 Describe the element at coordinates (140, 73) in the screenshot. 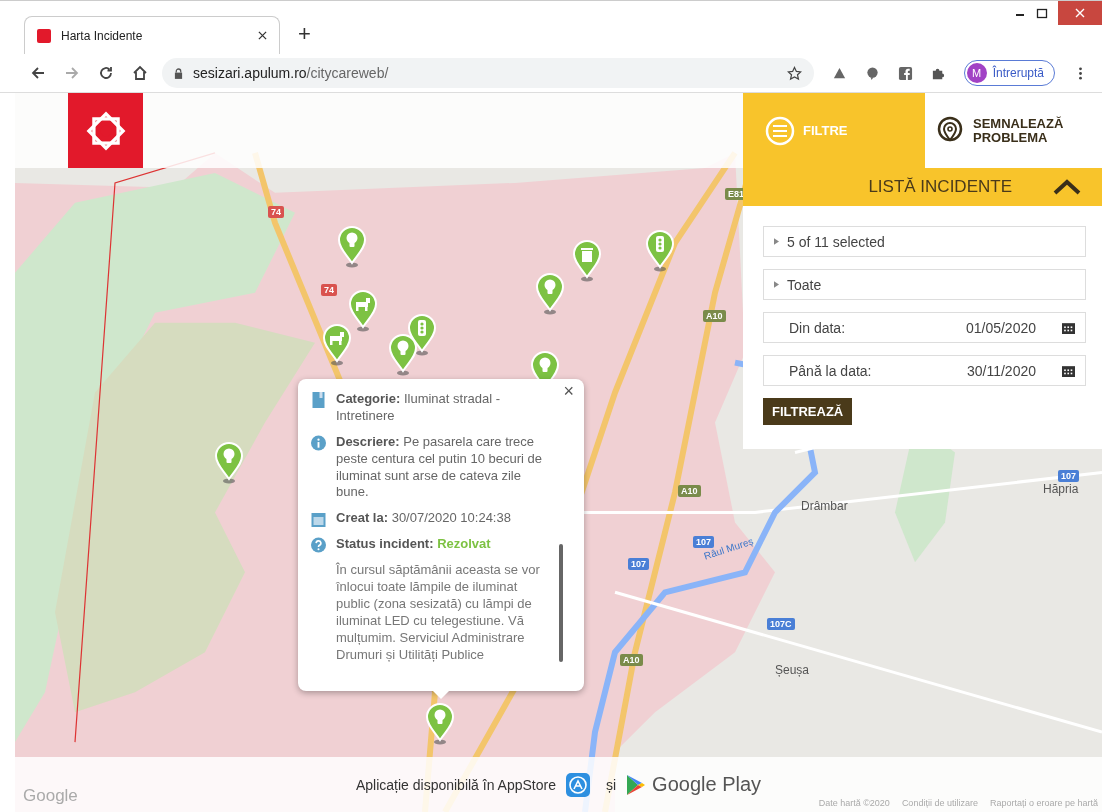

I see `home-icon` at that location.